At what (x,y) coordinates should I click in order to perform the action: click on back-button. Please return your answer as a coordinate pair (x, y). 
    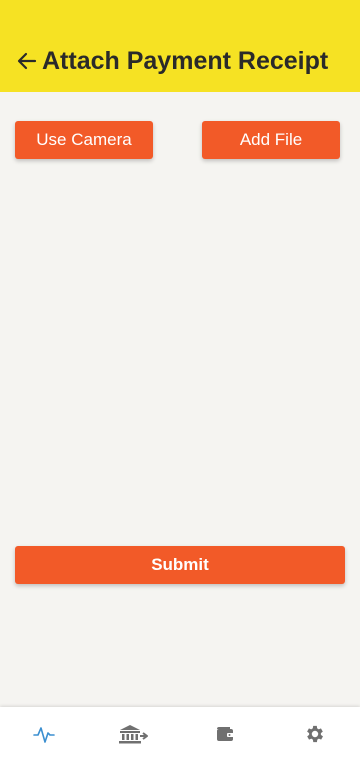
    Looking at the image, I should click on (27, 61).